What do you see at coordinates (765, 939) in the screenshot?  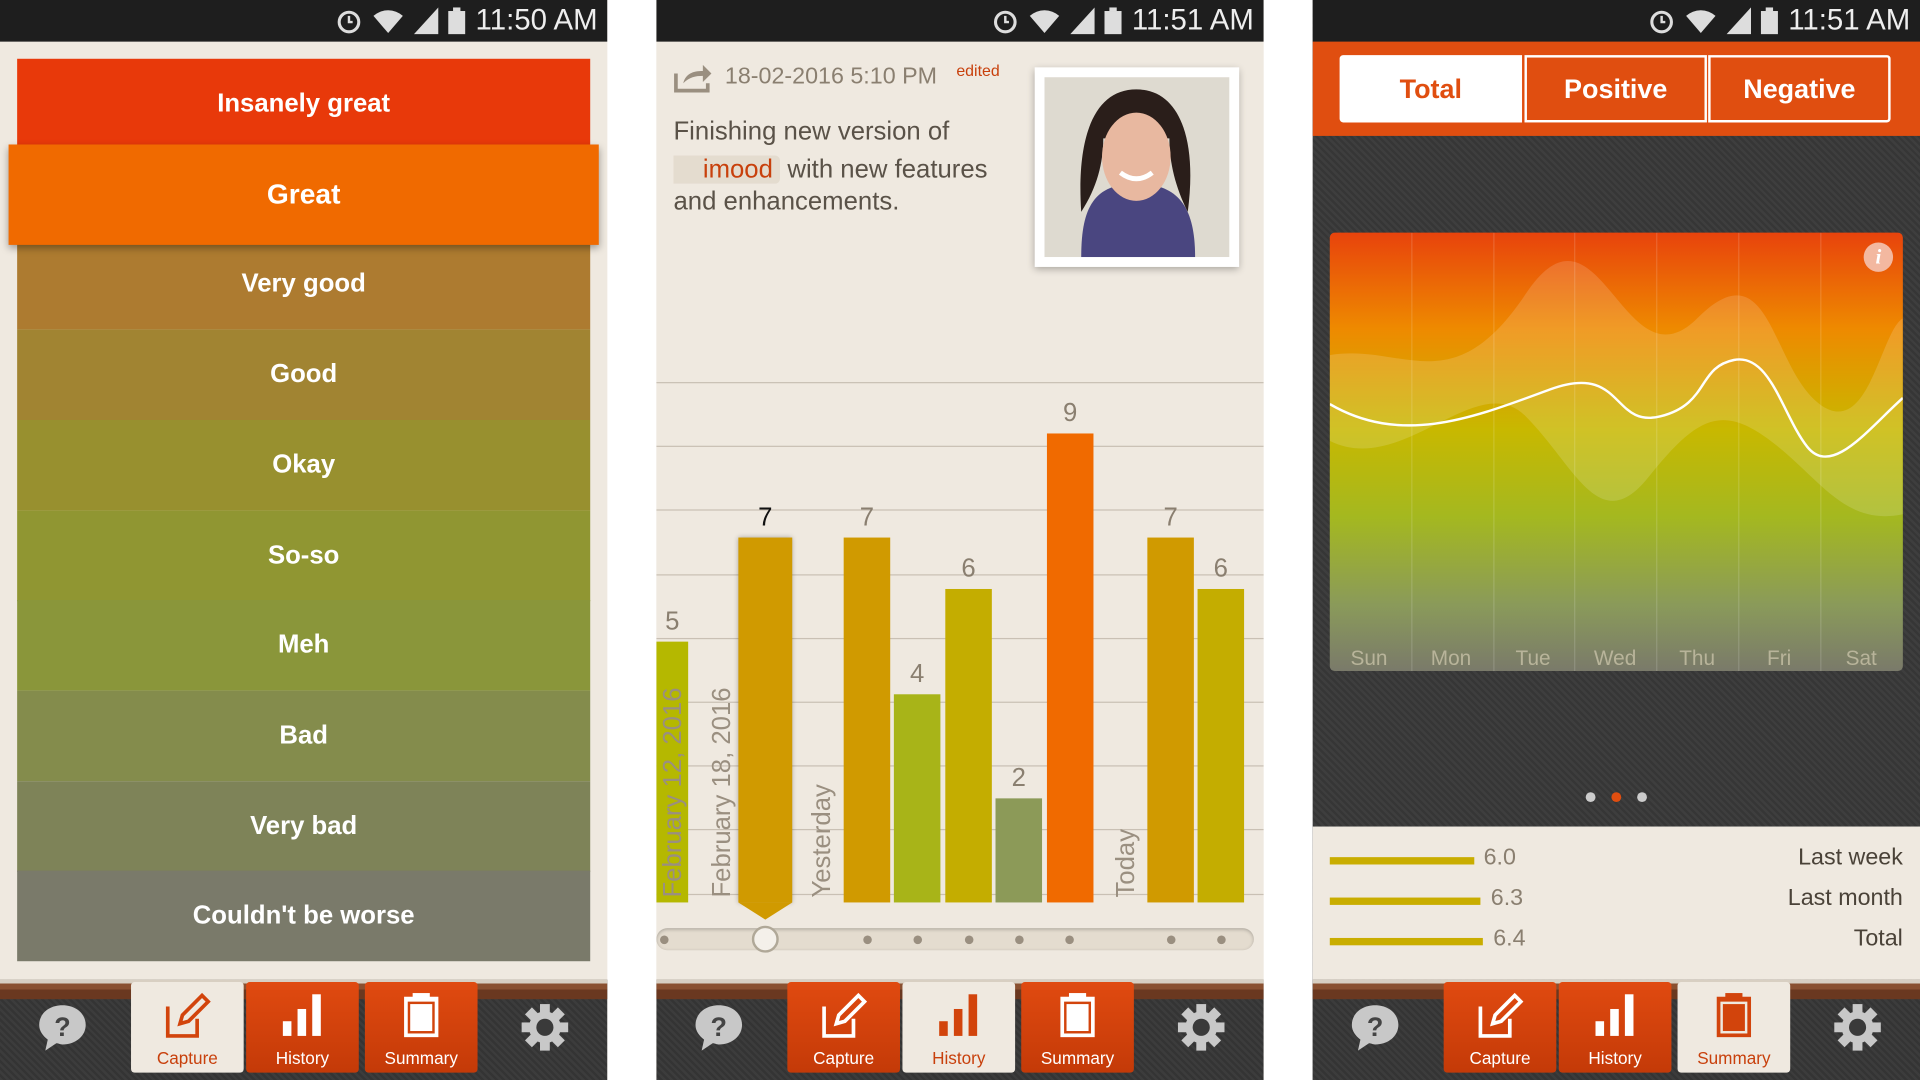 I see `timeline-handle` at bounding box center [765, 939].